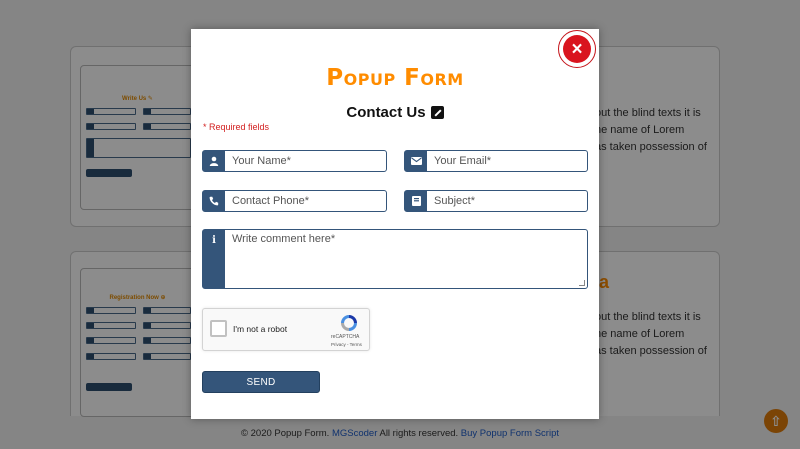  I want to click on phone-input, so click(306, 201).